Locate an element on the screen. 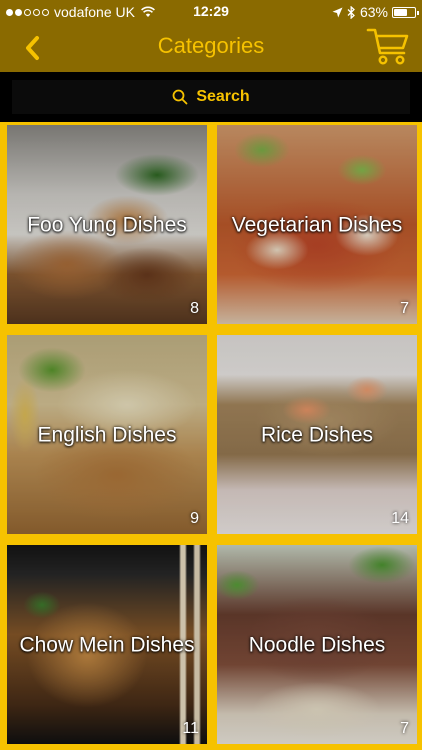 This screenshot has height=750, width=422. category-count: 14 is located at coordinates (400, 518).